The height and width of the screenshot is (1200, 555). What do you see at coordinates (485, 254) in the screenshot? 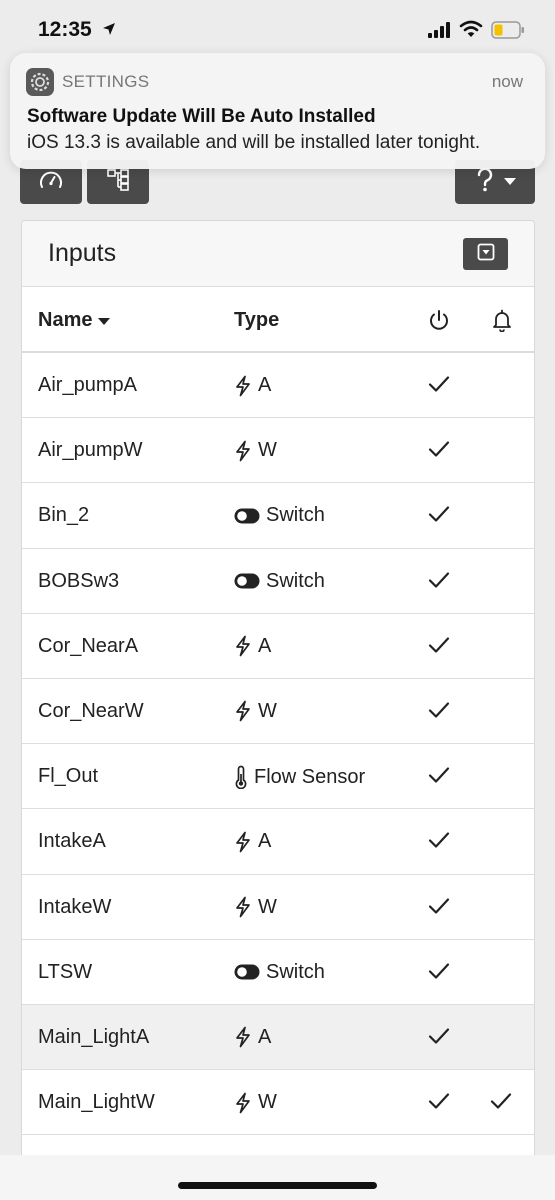
I see `collapse-button` at bounding box center [485, 254].